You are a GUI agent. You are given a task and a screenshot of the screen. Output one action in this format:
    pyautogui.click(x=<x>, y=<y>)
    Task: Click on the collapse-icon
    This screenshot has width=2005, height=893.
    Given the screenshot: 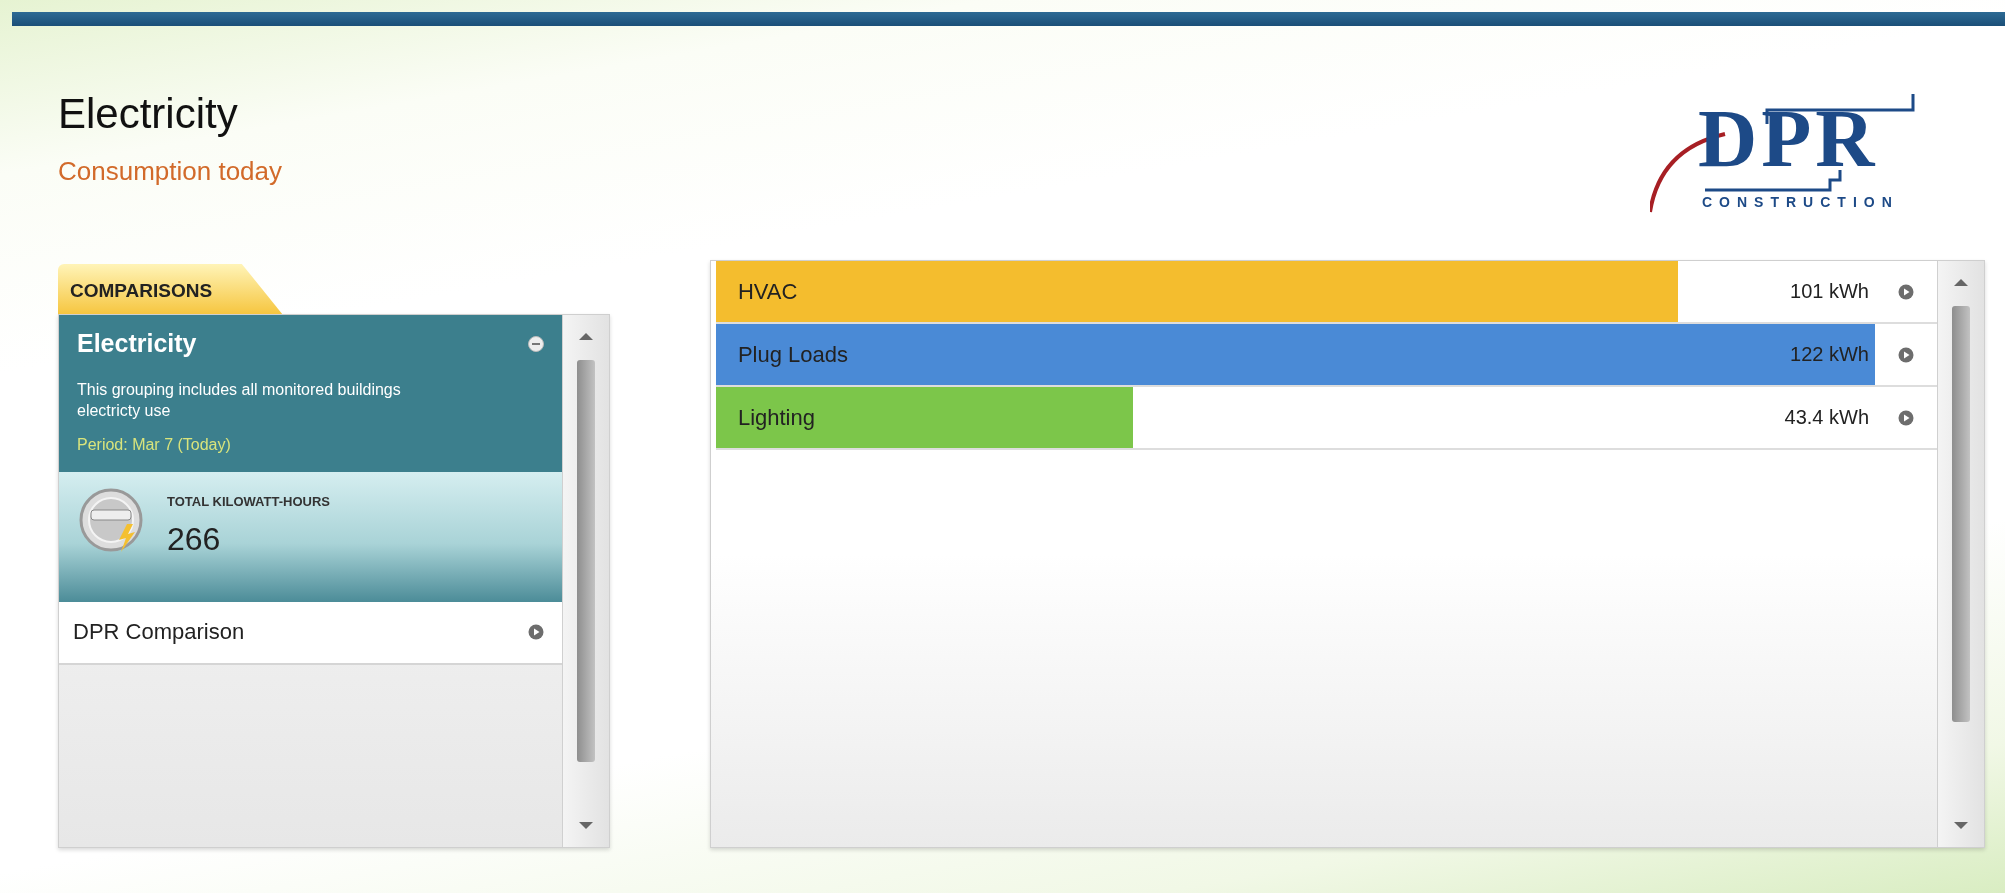 What is the action you would take?
    pyautogui.click(x=535, y=343)
    